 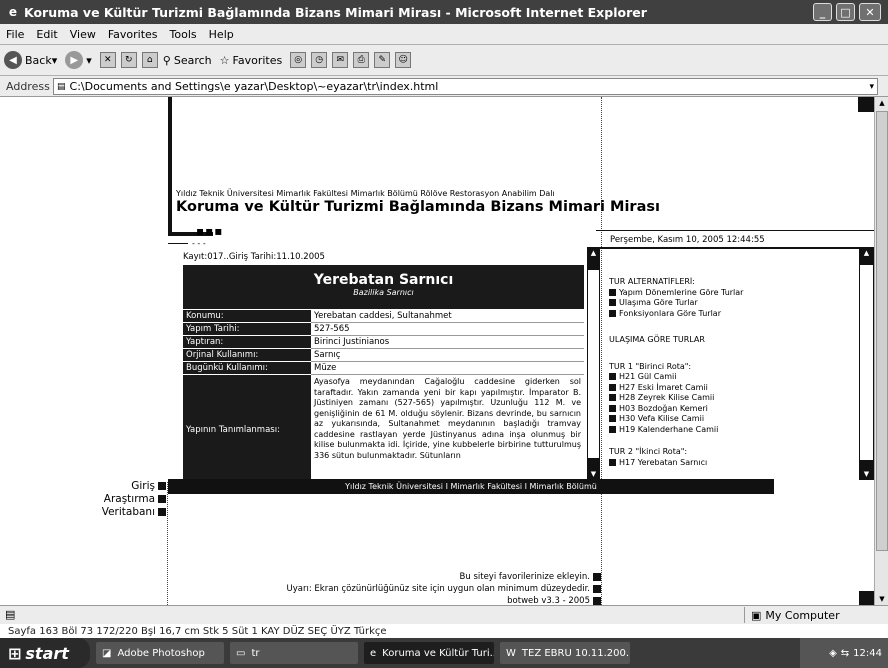 What do you see at coordinates (28, 86) in the screenshot?
I see `address-label: Address` at bounding box center [28, 86].